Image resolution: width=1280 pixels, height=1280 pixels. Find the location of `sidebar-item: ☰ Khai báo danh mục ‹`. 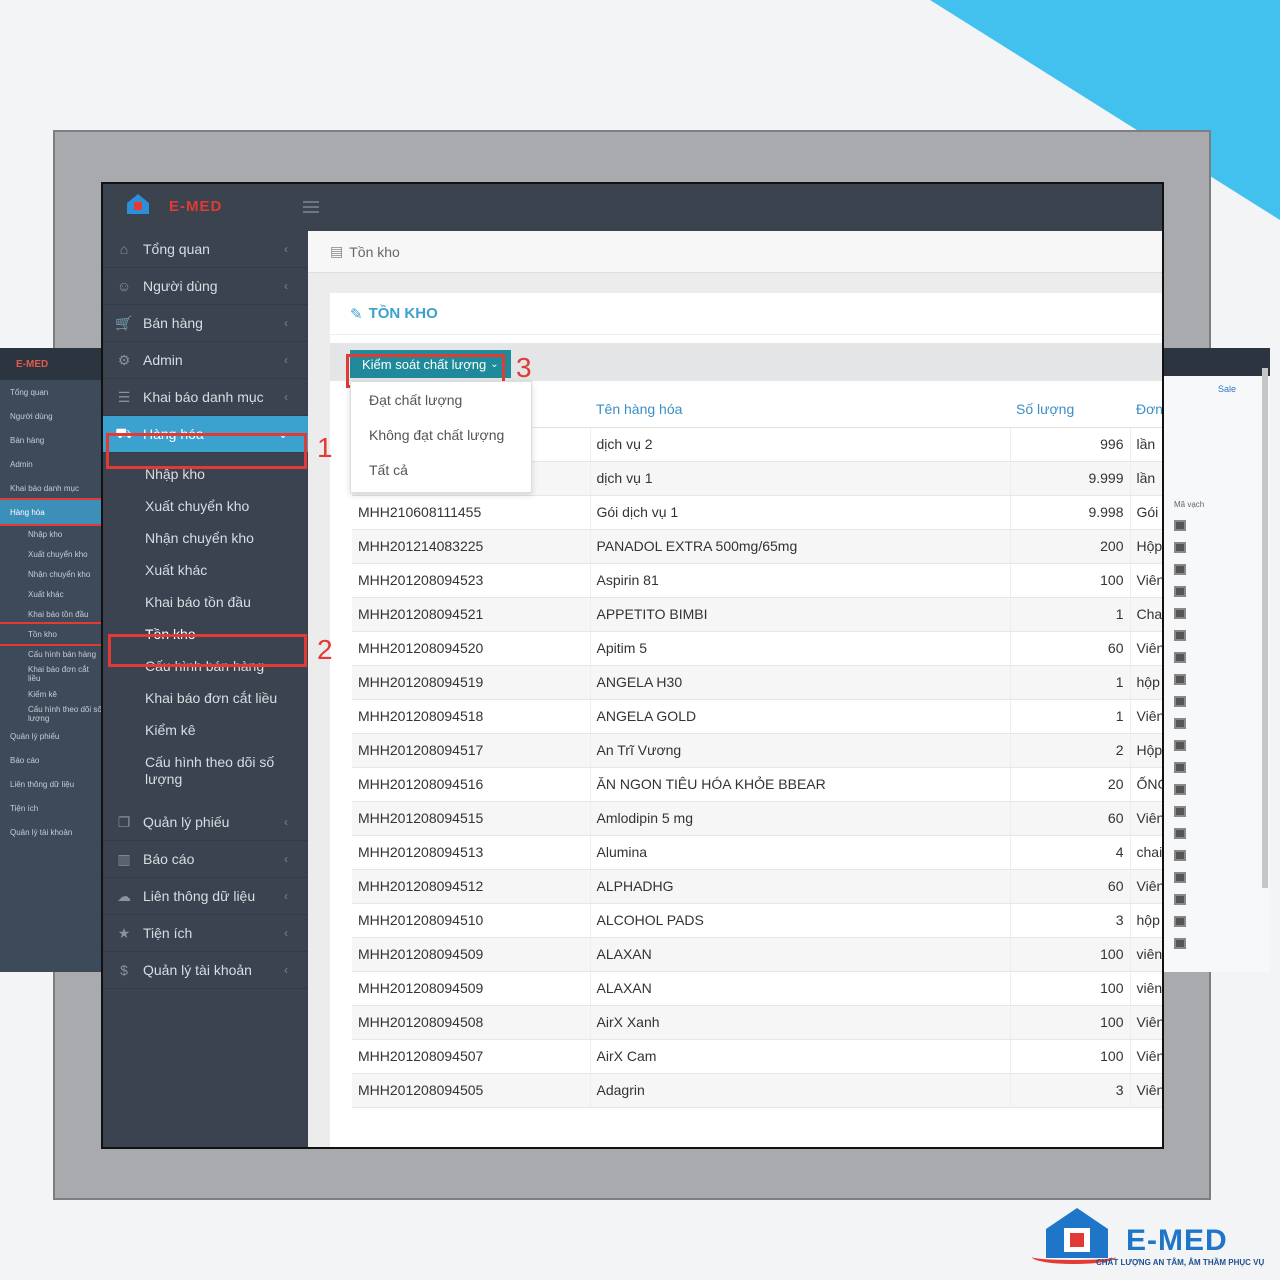

sidebar-item: ☰ Khai báo danh mục ‹ is located at coordinates (205, 397).